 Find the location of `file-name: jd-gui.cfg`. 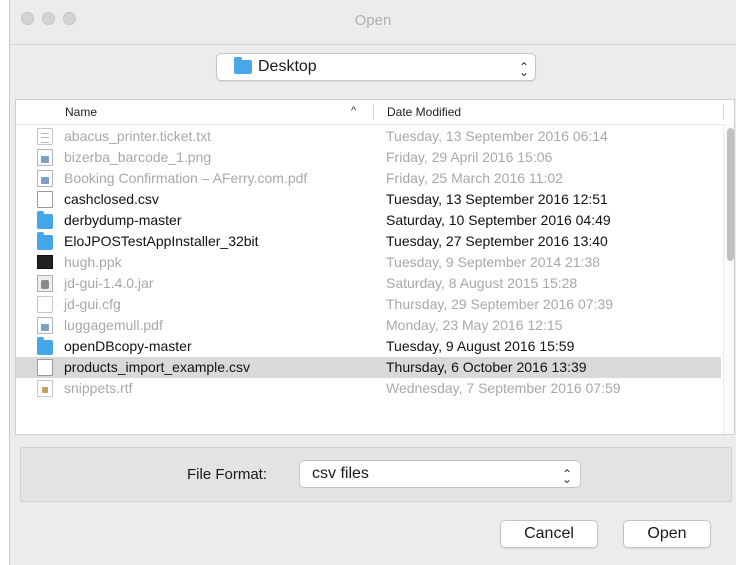

file-name: jd-gui.cfg is located at coordinates (92, 304).